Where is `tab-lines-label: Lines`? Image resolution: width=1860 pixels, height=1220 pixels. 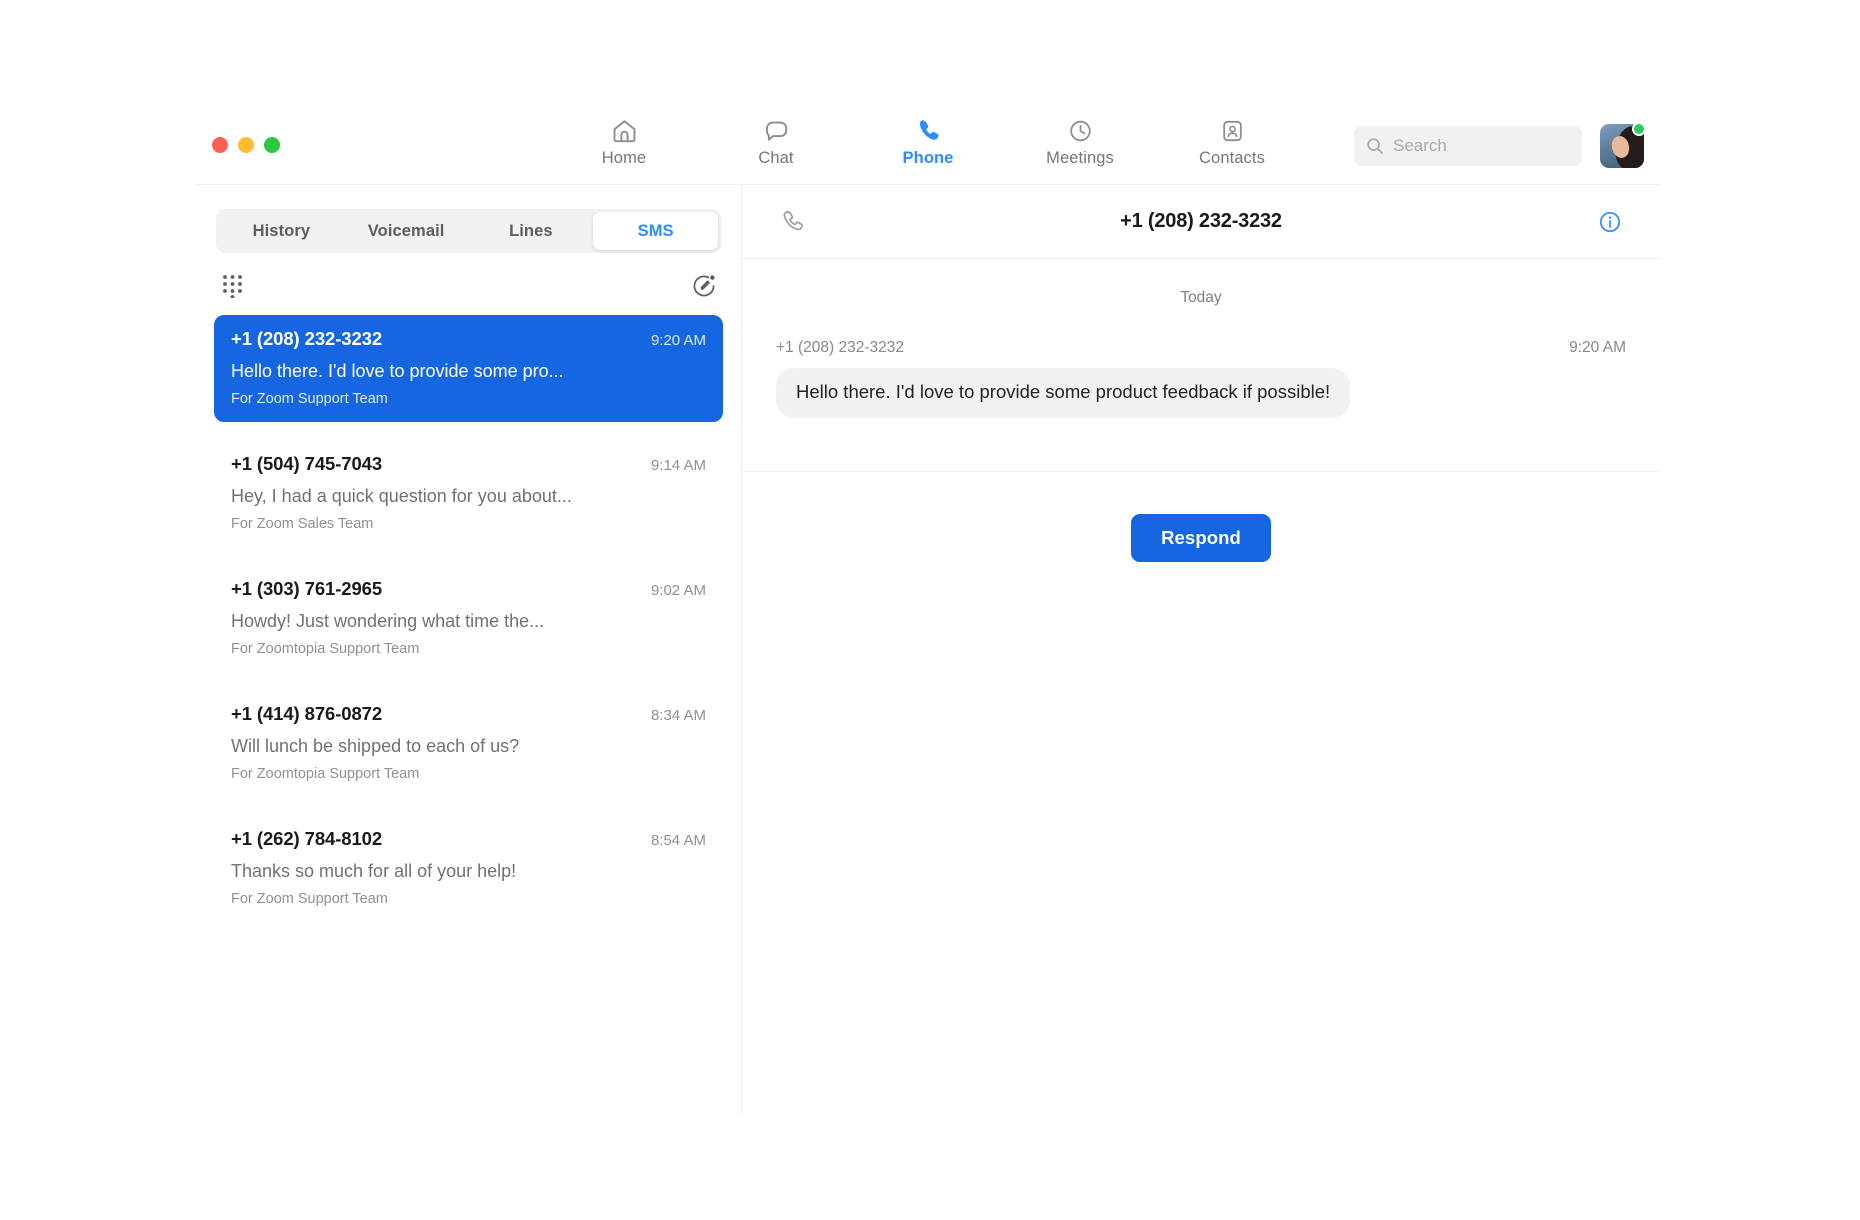 tab-lines-label: Lines is located at coordinates (531, 230).